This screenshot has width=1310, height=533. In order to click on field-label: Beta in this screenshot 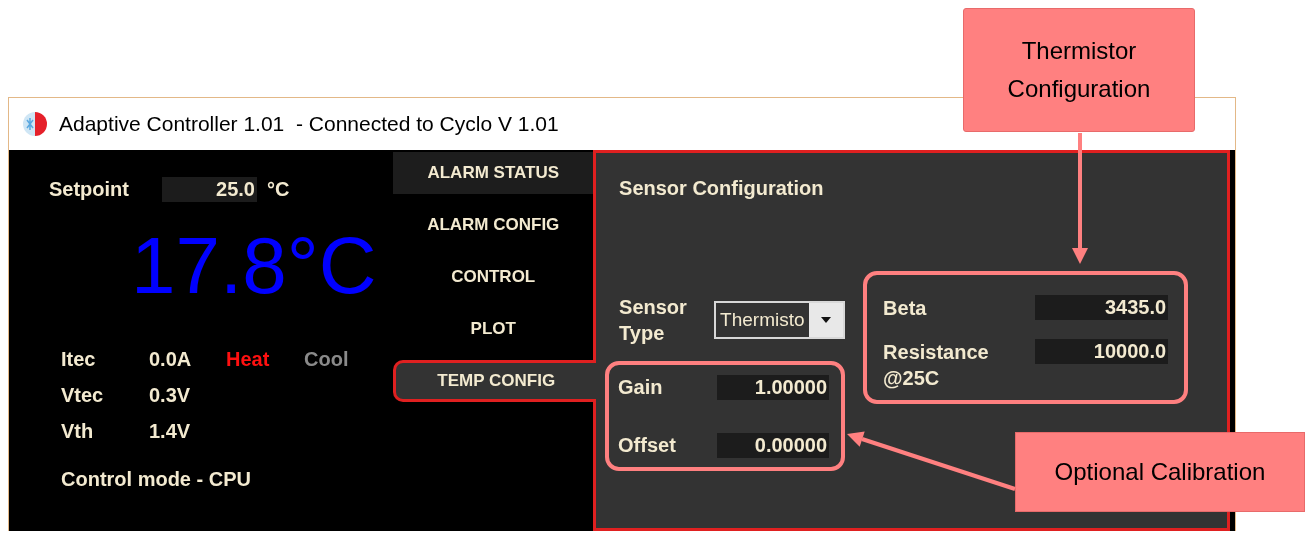, I will do `click(905, 308)`.